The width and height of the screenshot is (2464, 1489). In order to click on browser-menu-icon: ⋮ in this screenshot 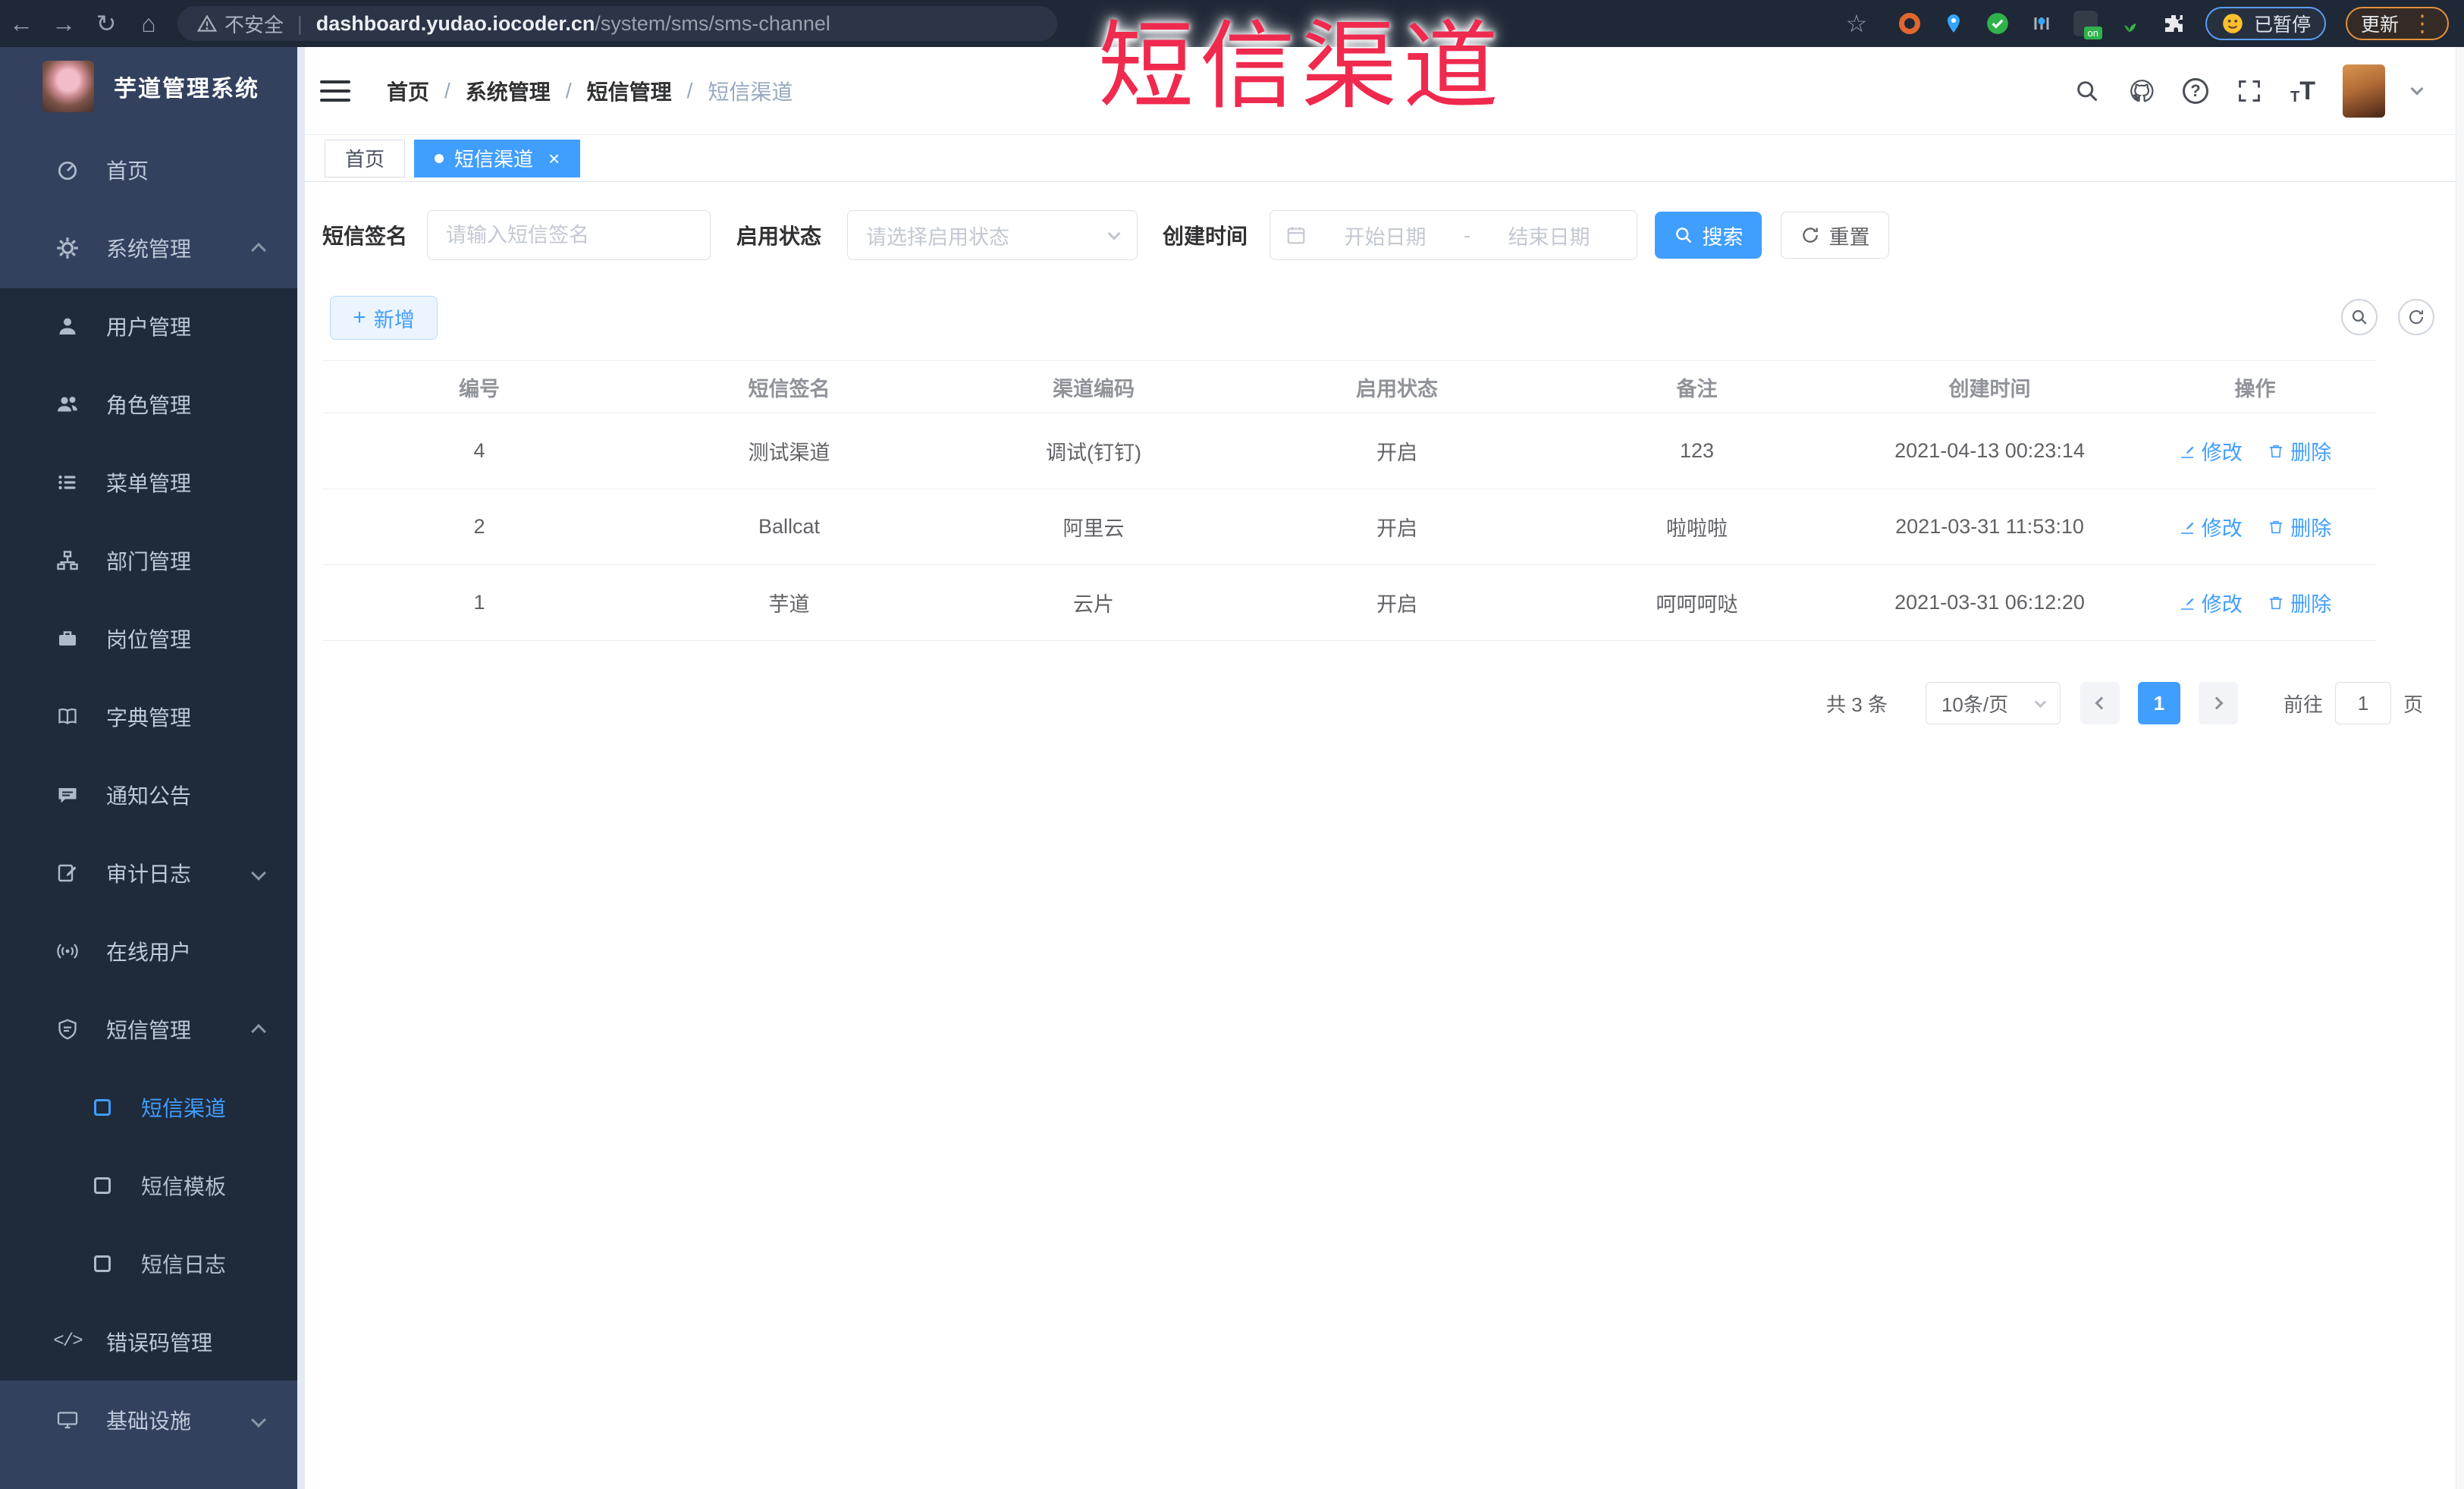, I will do `click(2422, 24)`.